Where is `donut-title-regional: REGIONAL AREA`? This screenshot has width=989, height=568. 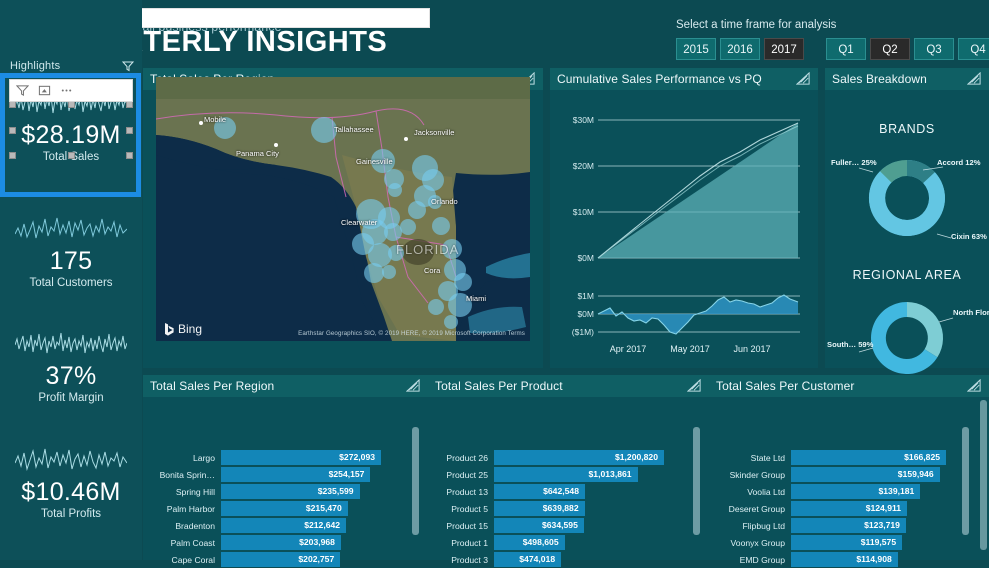
donut-title-regional: REGIONAL AREA is located at coordinates (907, 275).